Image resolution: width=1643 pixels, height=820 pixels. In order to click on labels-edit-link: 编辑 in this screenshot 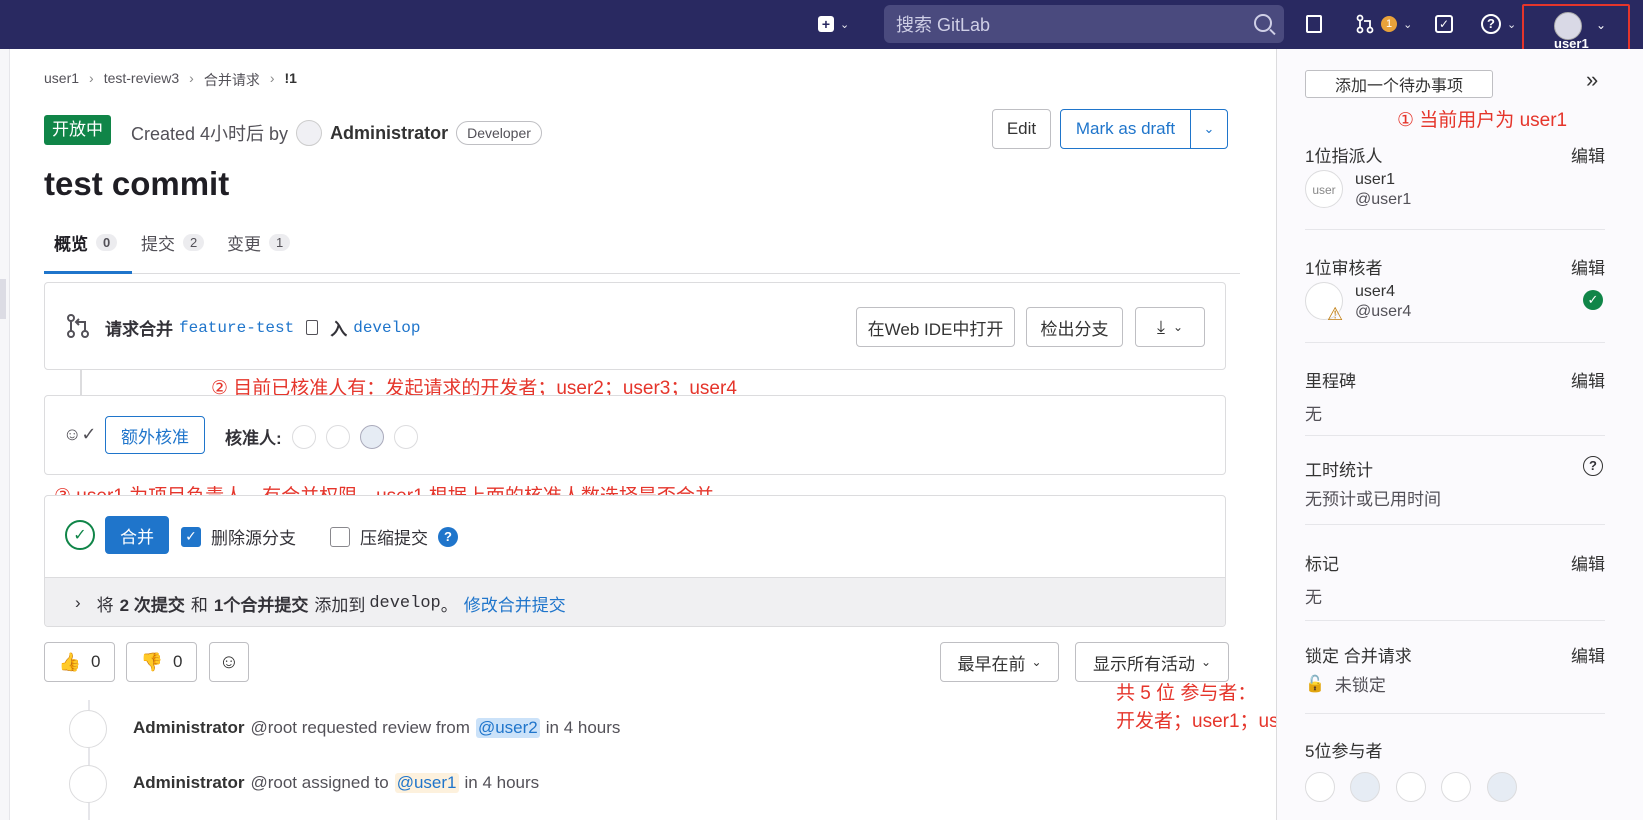, I will do `click(1588, 562)`.